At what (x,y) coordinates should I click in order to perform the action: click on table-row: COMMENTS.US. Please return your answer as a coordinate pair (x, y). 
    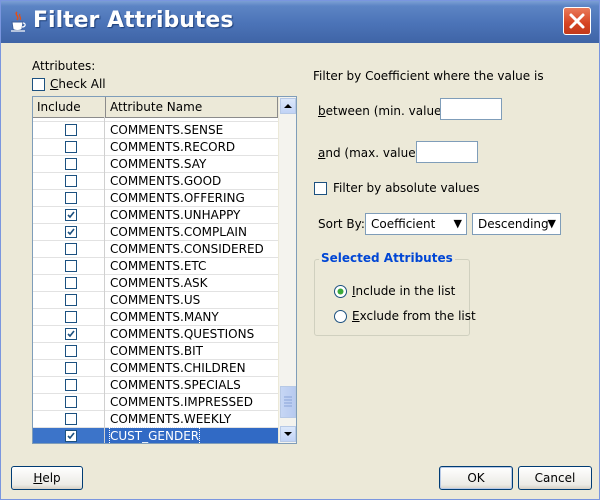
    Looking at the image, I should click on (155, 300).